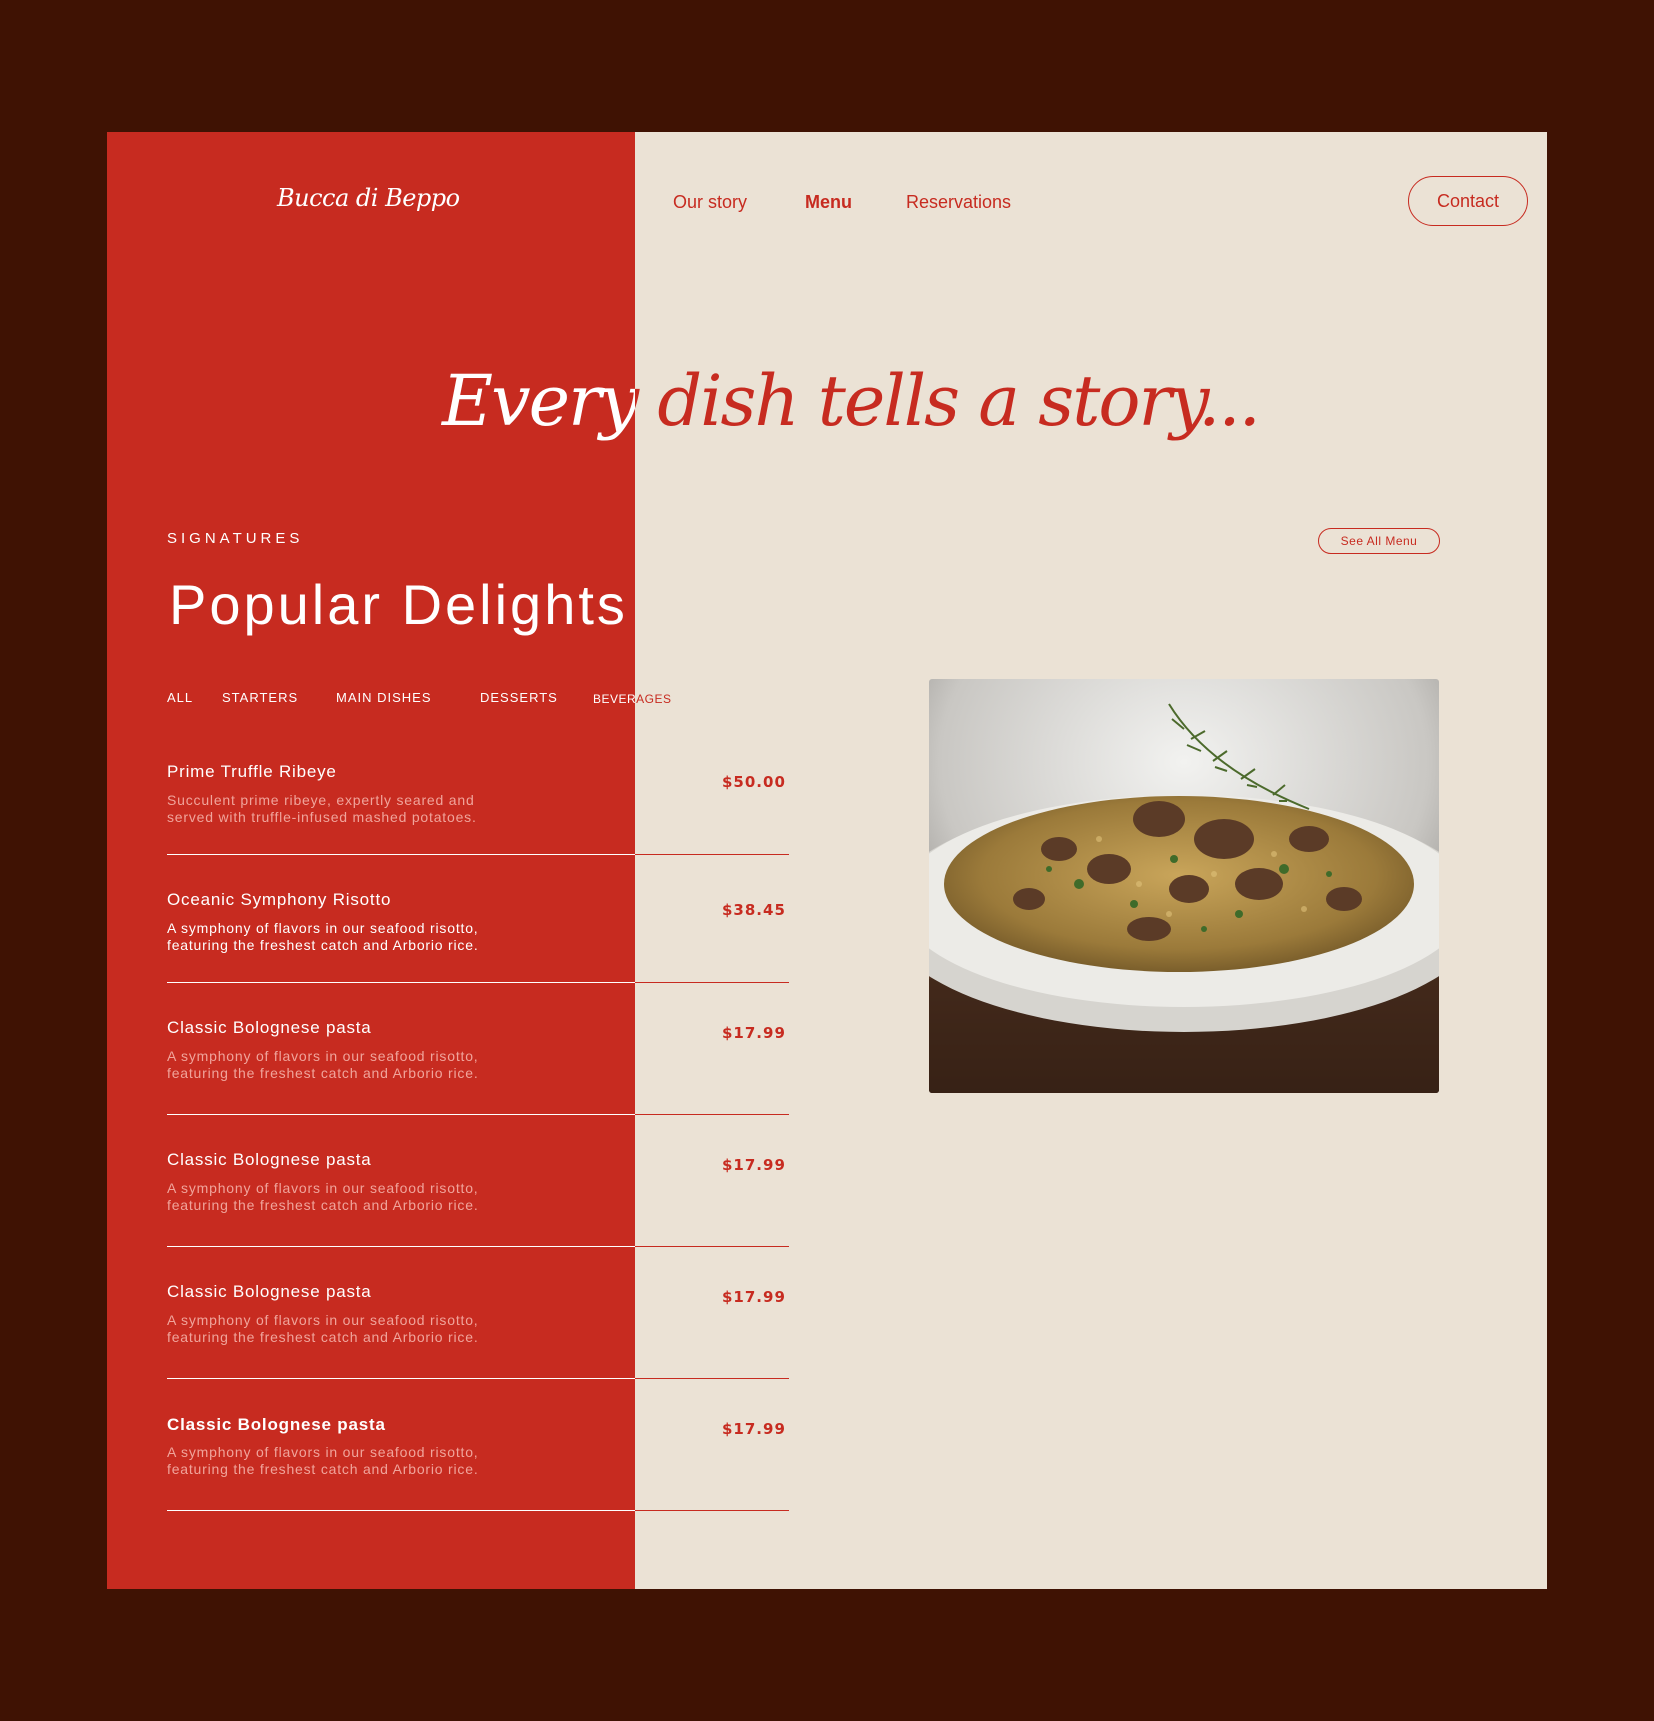  Describe the element at coordinates (828, 202) in the screenshot. I see `nav-menu: Menu` at that location.